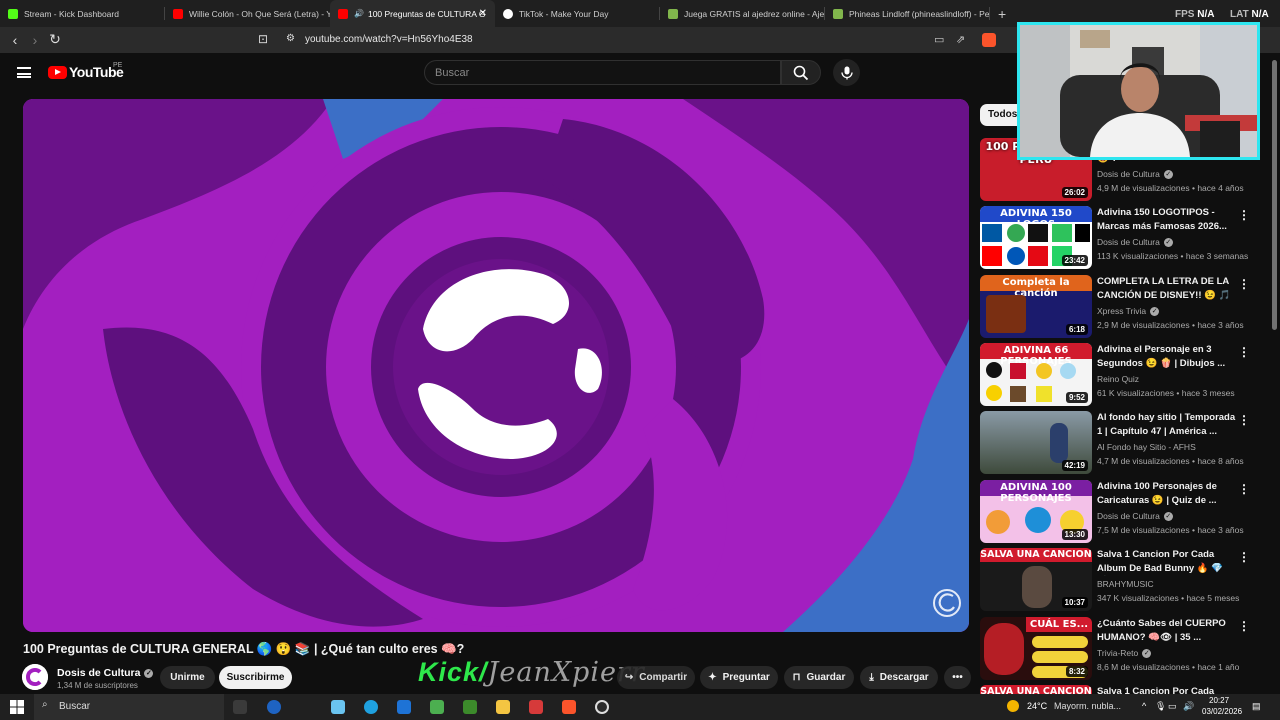  What do you see at coordinates (503, 707) in the screenshot?
I see `file-explorer-icon` at bounding box center [503, 707].